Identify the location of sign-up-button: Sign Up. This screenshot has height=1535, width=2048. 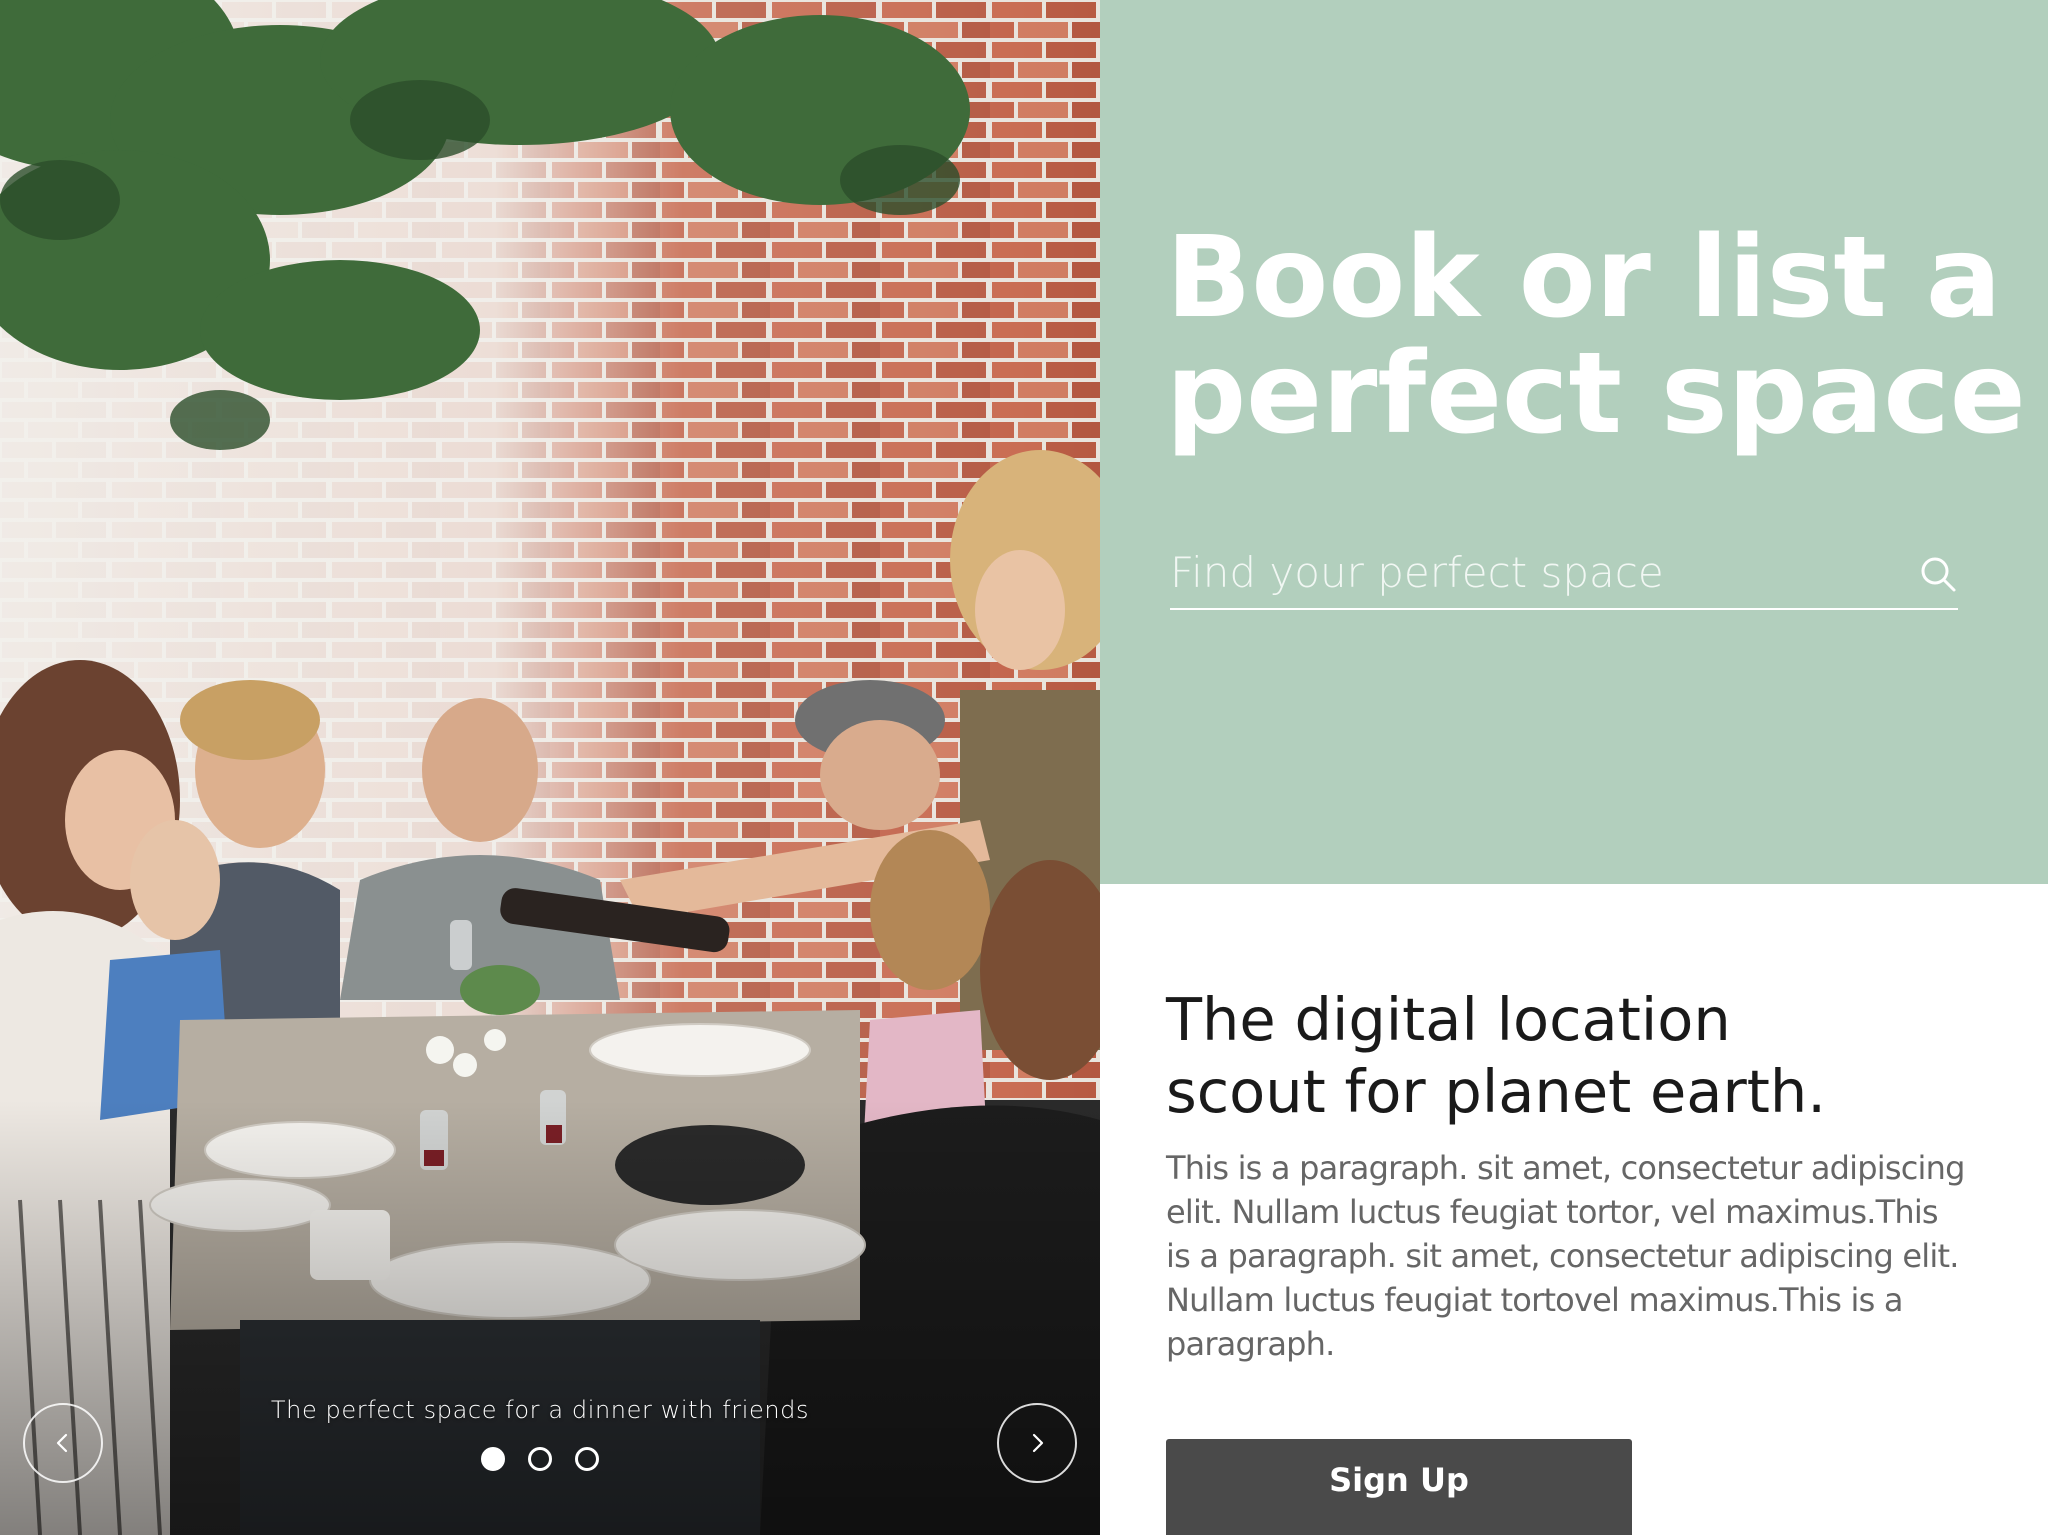
(1399, 1487).